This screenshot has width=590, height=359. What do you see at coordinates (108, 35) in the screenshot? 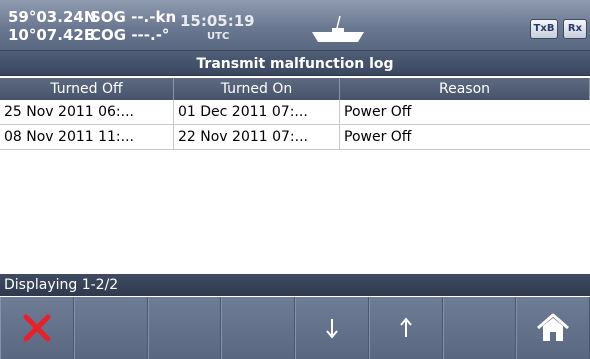
I see `cog-label: COG` at bounding box center [108, 35].